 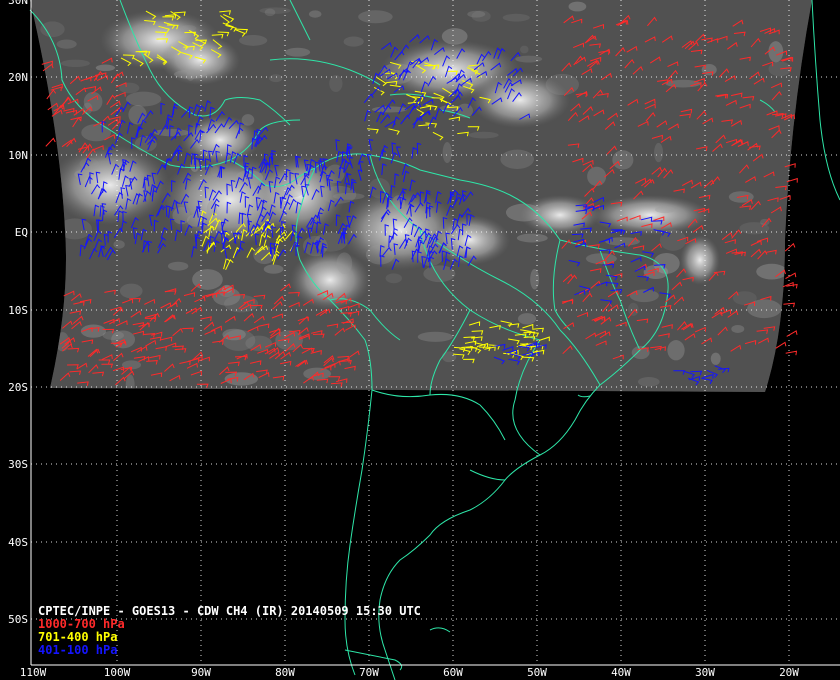 I want to click on latitude-label: 10N, so click(x=18, y=155).